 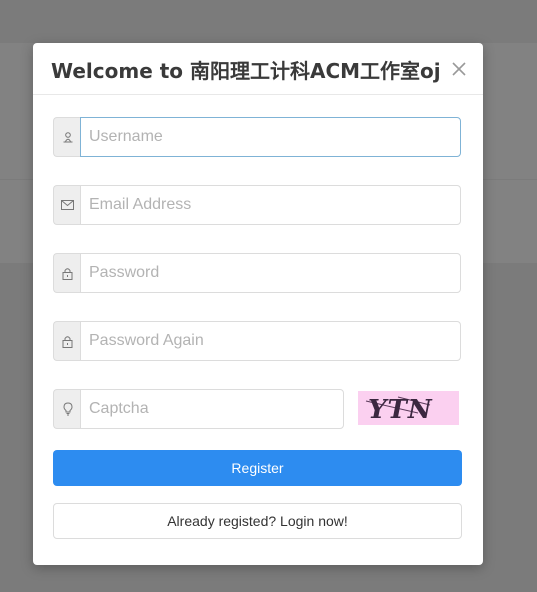 I want to click on modal-title: Welcome to 南阳理工计科ACM工作室oj, so click(x=246, y=71).